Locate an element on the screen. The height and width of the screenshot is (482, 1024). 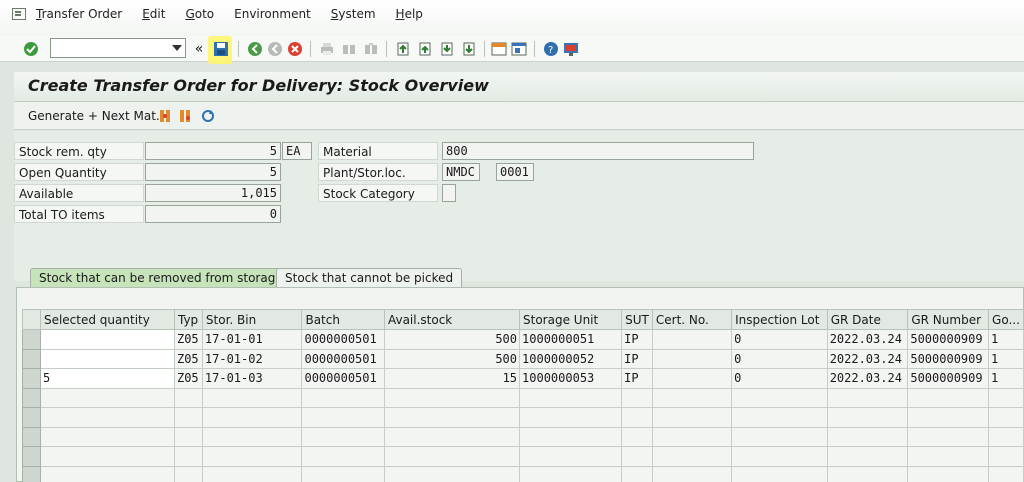
cancel-icon is located at coordinates (295, 49).